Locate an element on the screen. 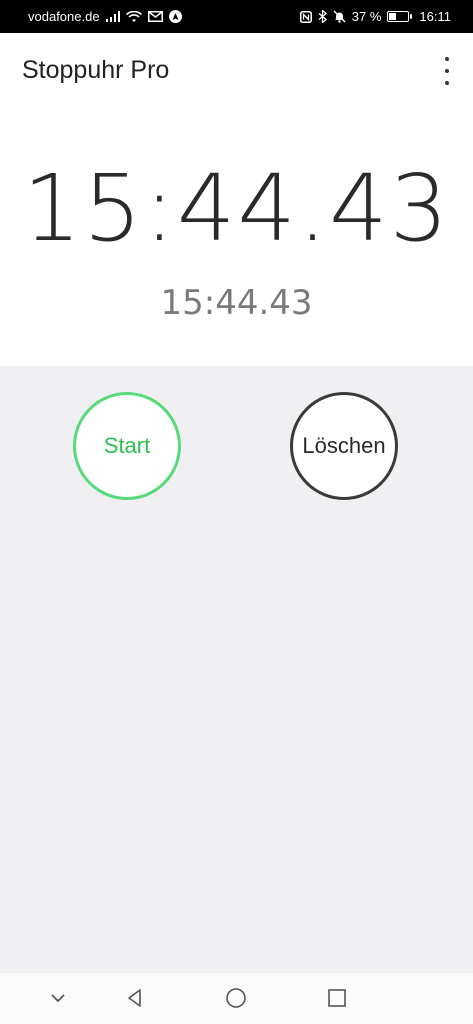  lap-time-display: 15:44.43 is located at coordinates (236, 303).